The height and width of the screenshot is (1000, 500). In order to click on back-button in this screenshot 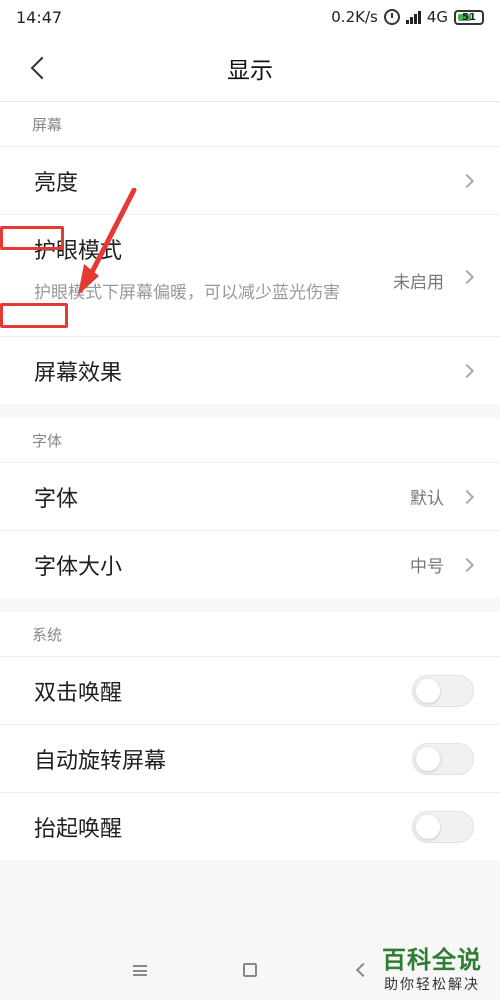, I will do `click(38, 68)`.